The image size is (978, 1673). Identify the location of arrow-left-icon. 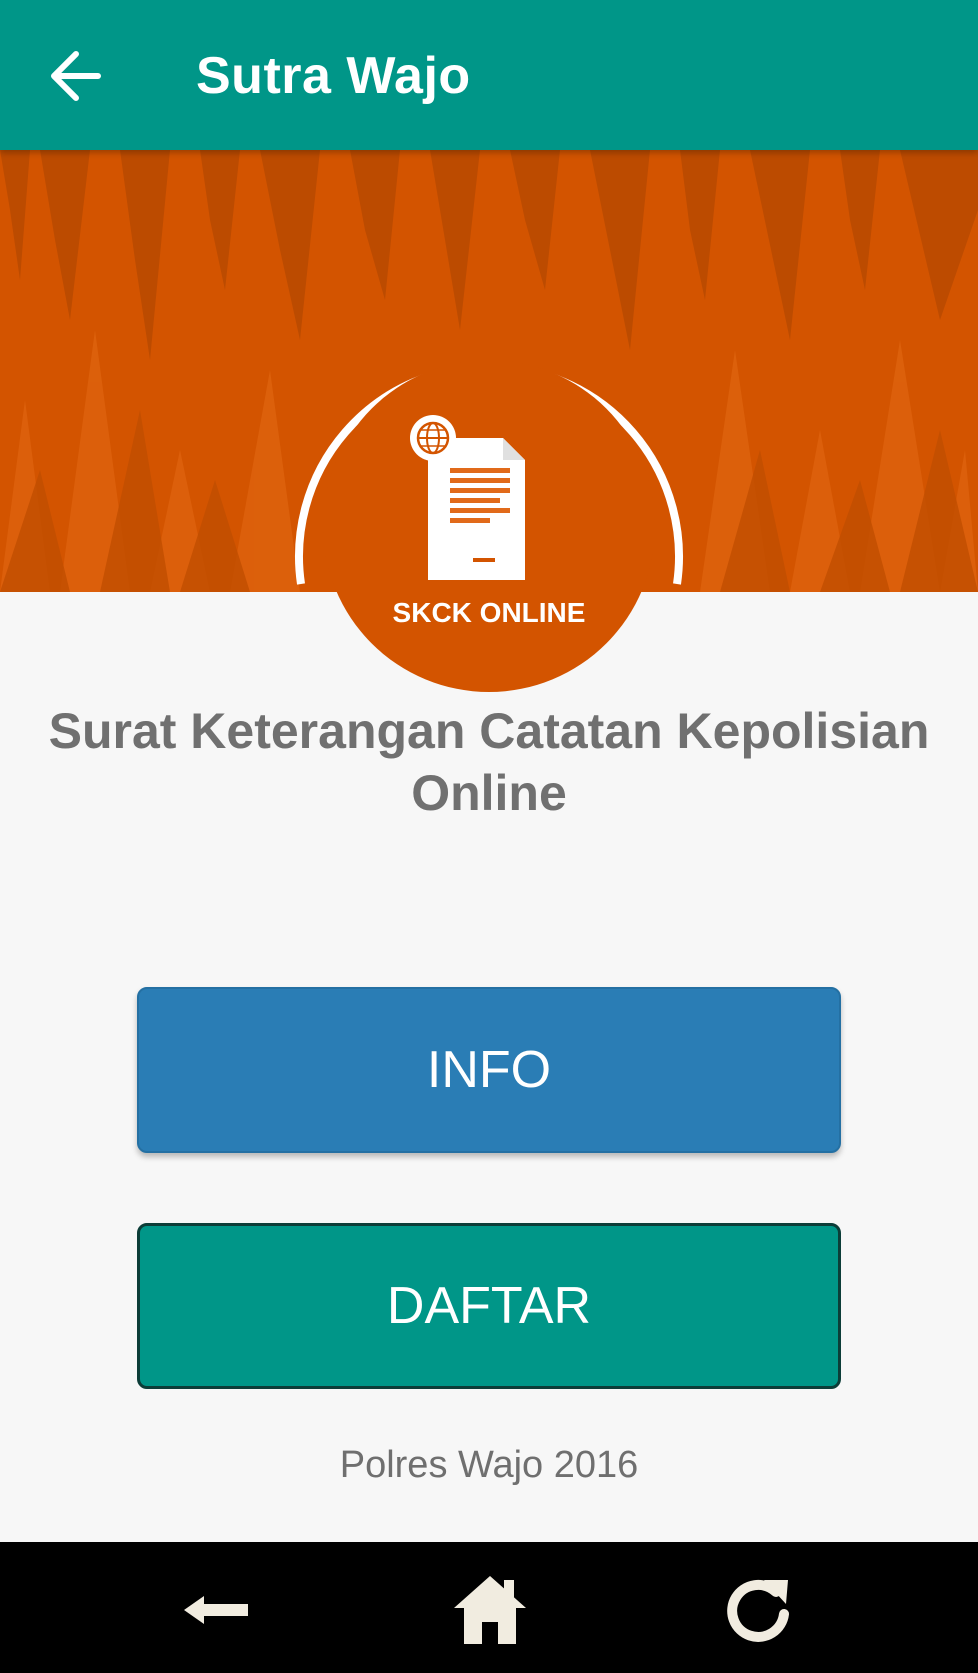
(76, 76).